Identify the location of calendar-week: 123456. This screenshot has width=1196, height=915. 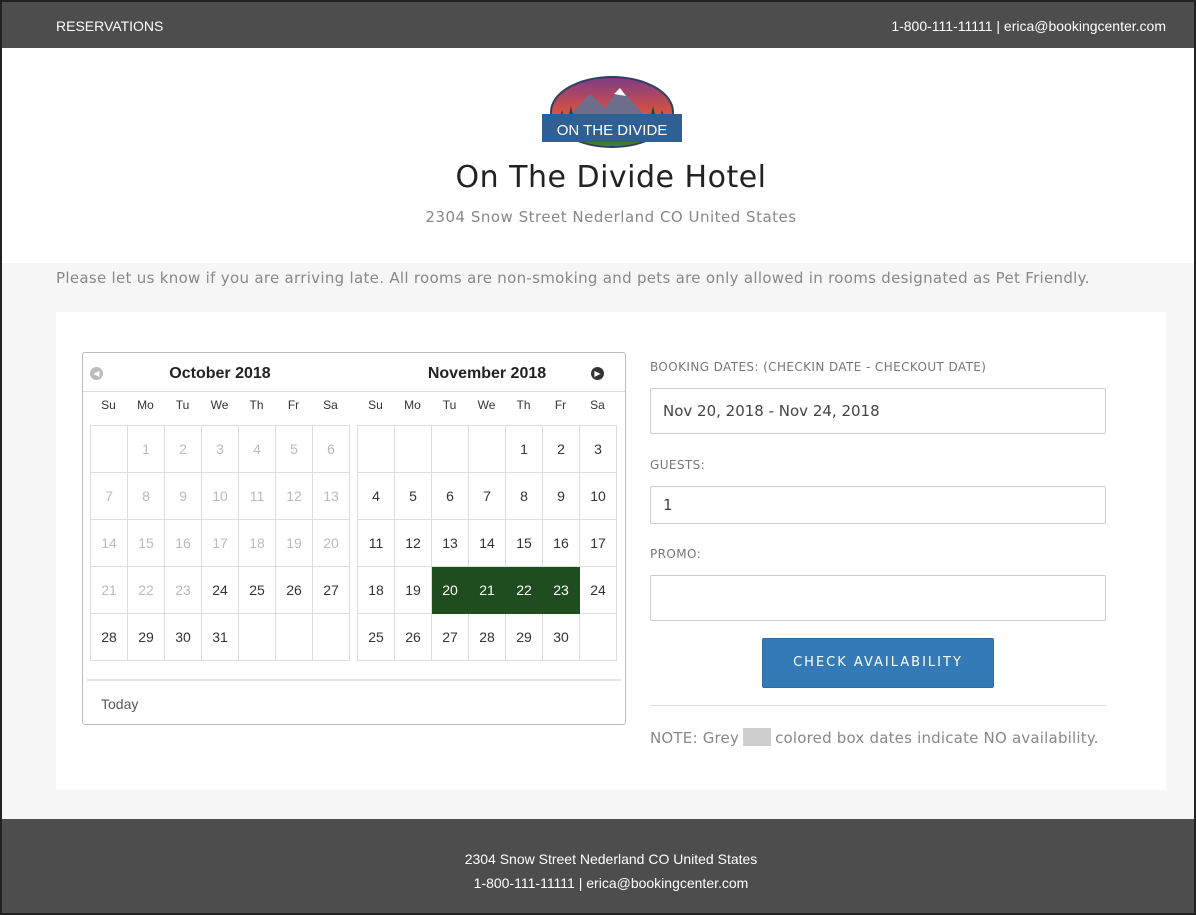
(220, 449).